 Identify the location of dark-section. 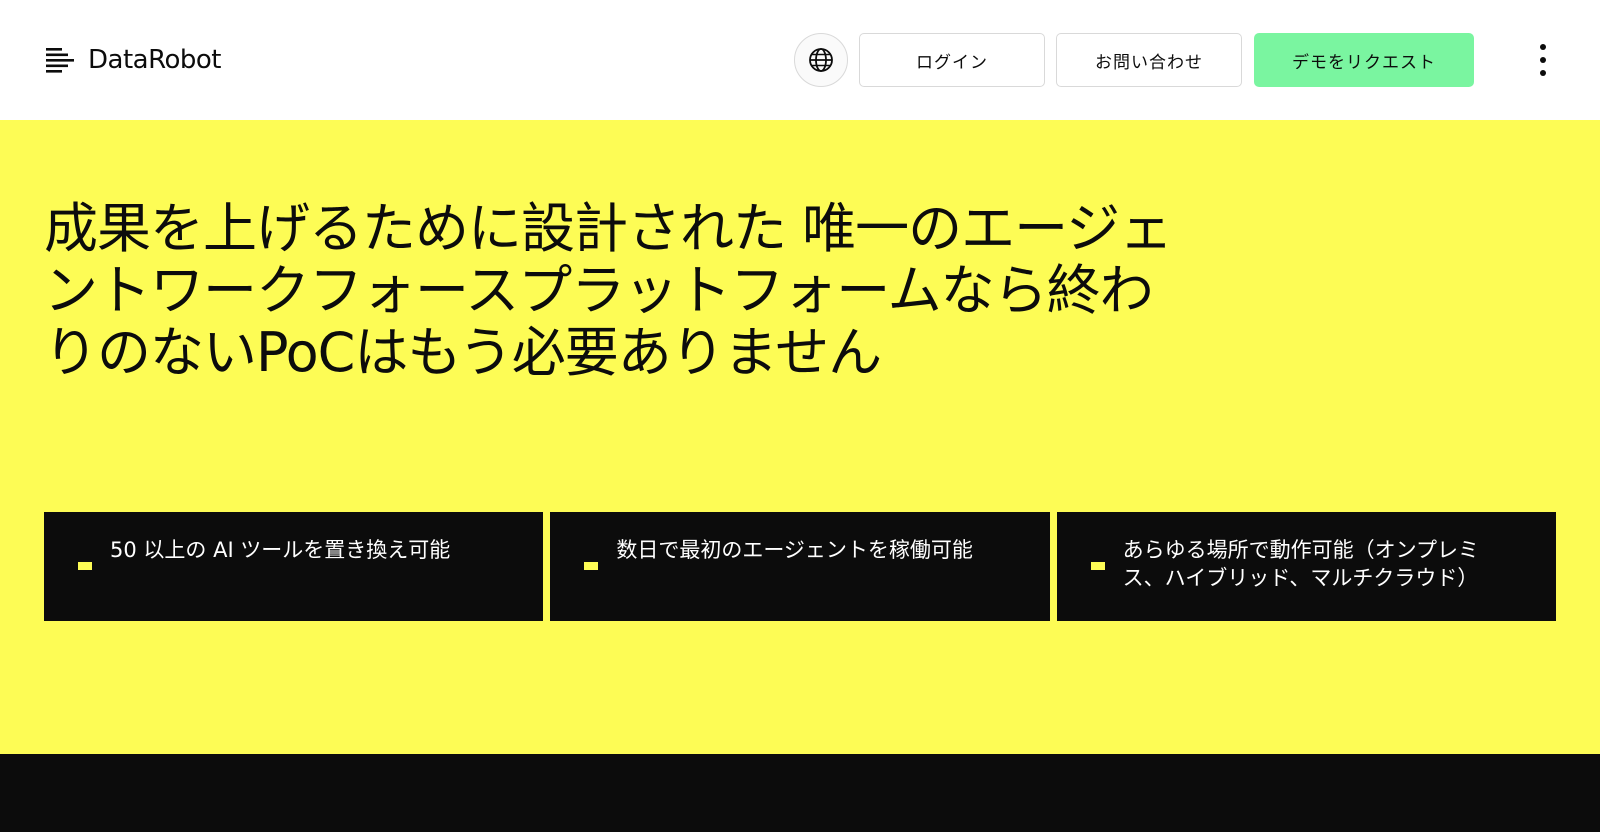
(800, 793).